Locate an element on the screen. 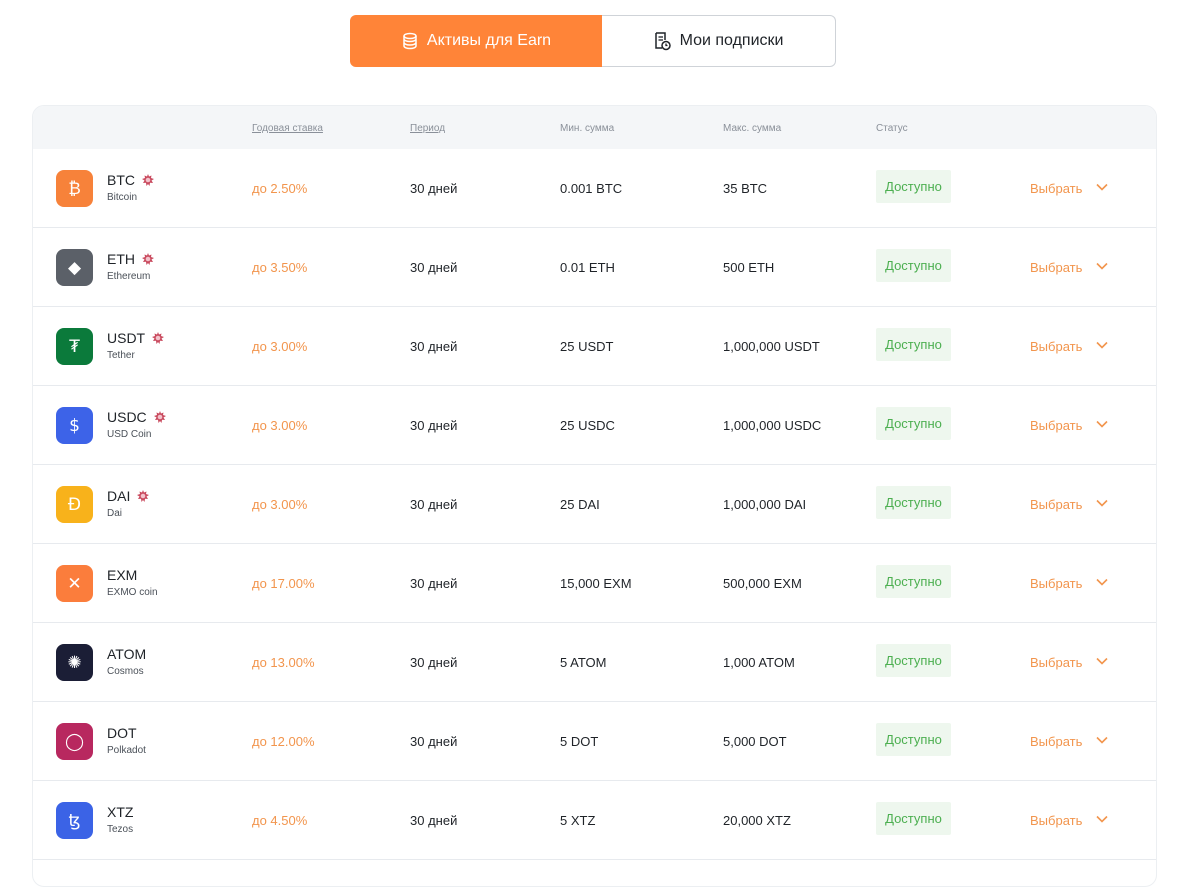 The image size is (1184, 887). coin-symbol: EXM is located at coordinates (122, 575).